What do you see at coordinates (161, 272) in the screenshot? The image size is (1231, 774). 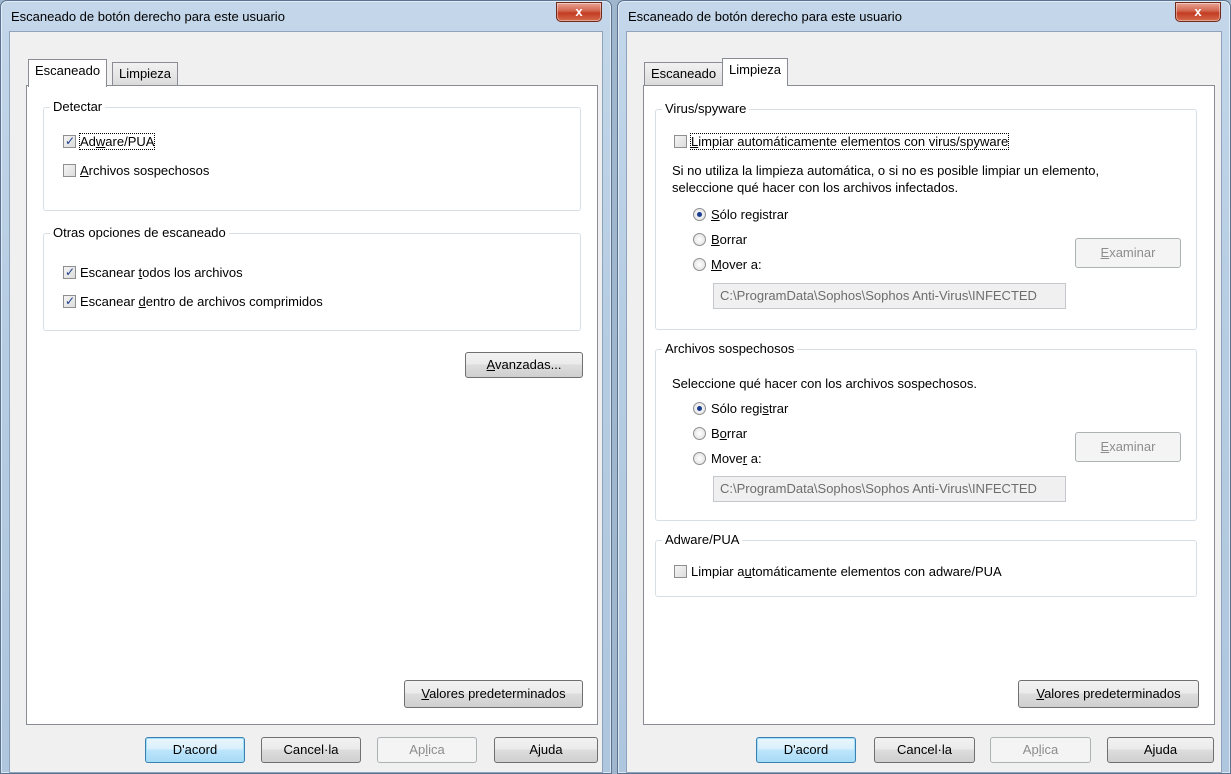 I see `checkbox-label: Escanear todos los archivos` at bounding box center [161, 272].